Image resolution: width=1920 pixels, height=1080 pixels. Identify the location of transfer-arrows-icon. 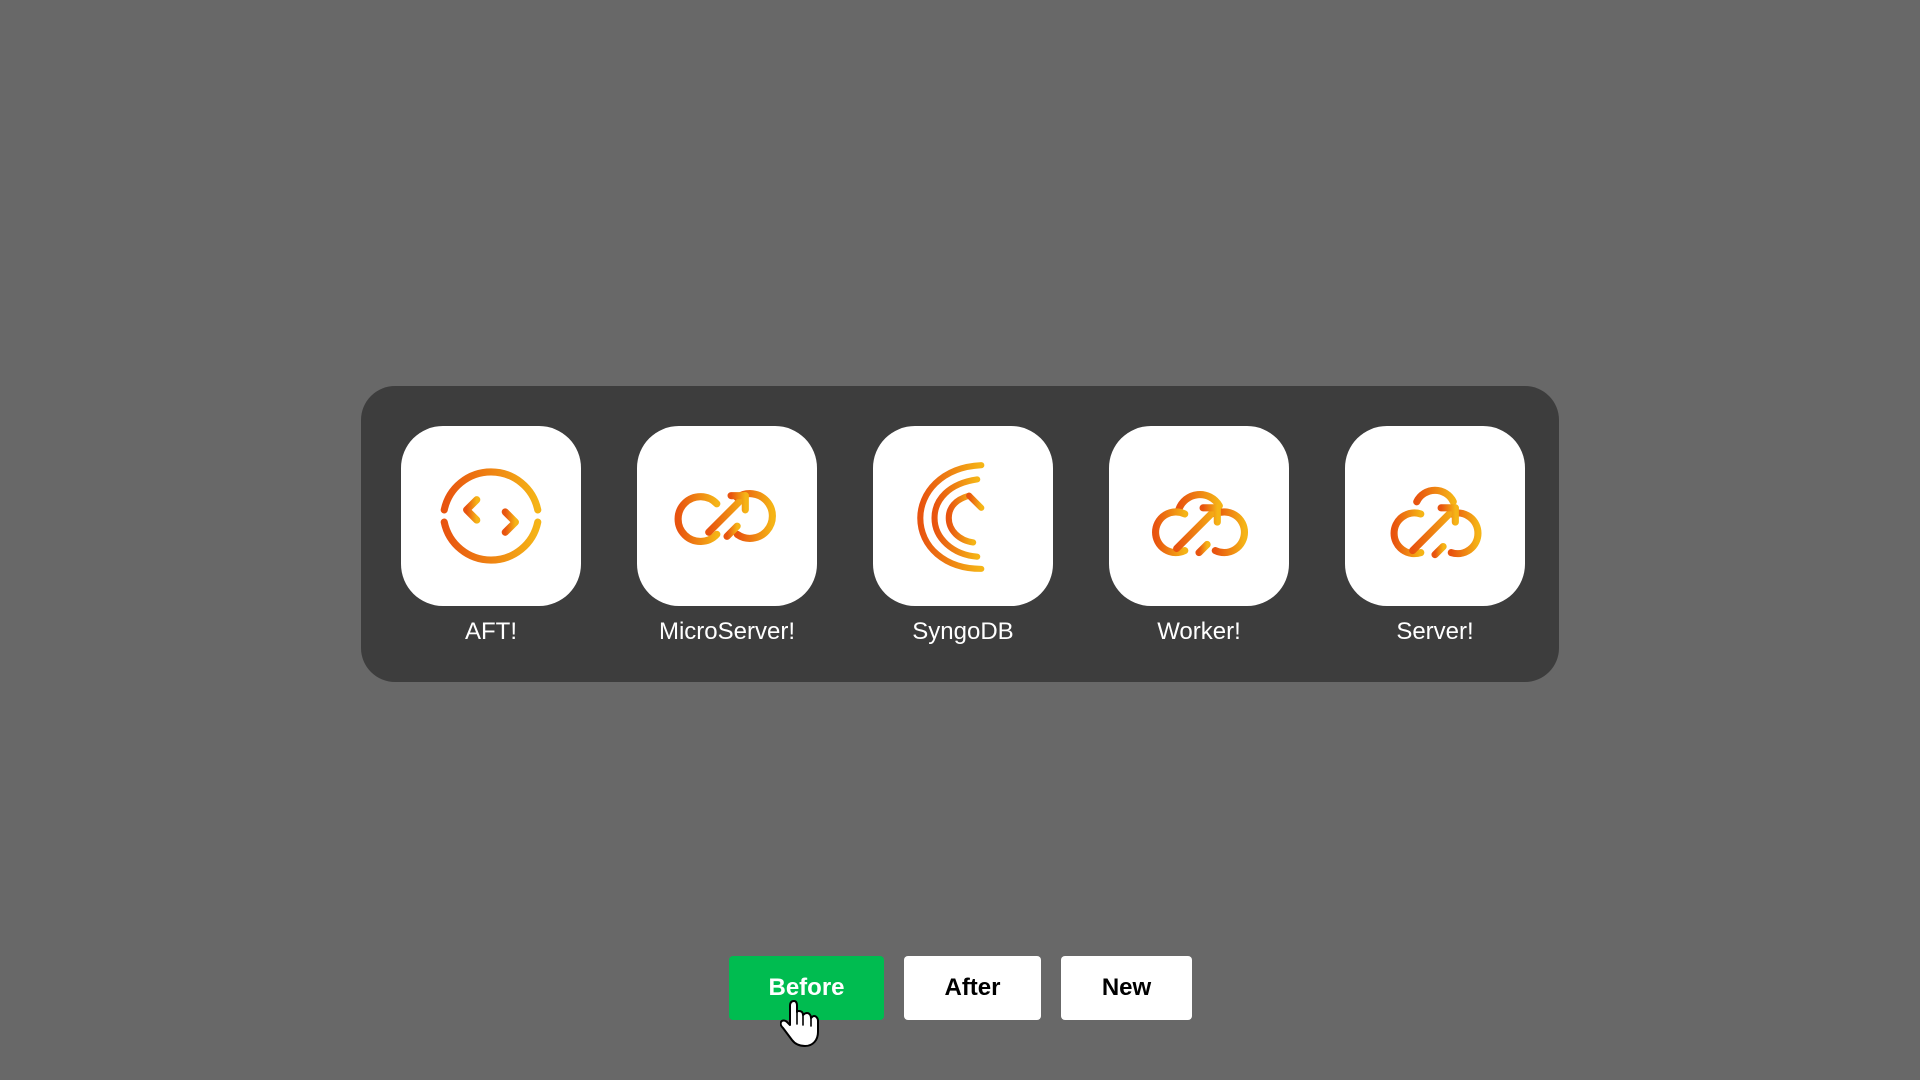
(491, 516).